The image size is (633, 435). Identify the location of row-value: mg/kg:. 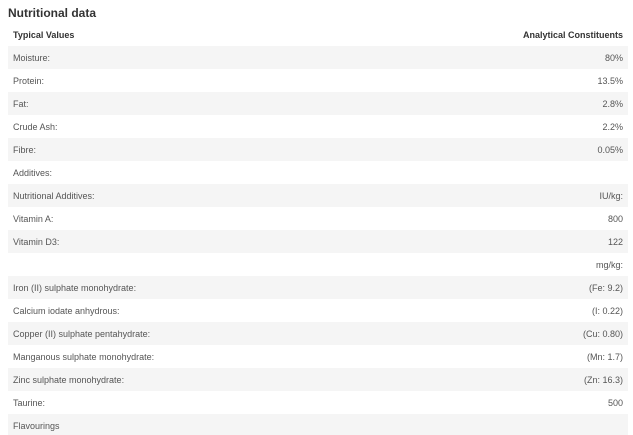
(558, 264).